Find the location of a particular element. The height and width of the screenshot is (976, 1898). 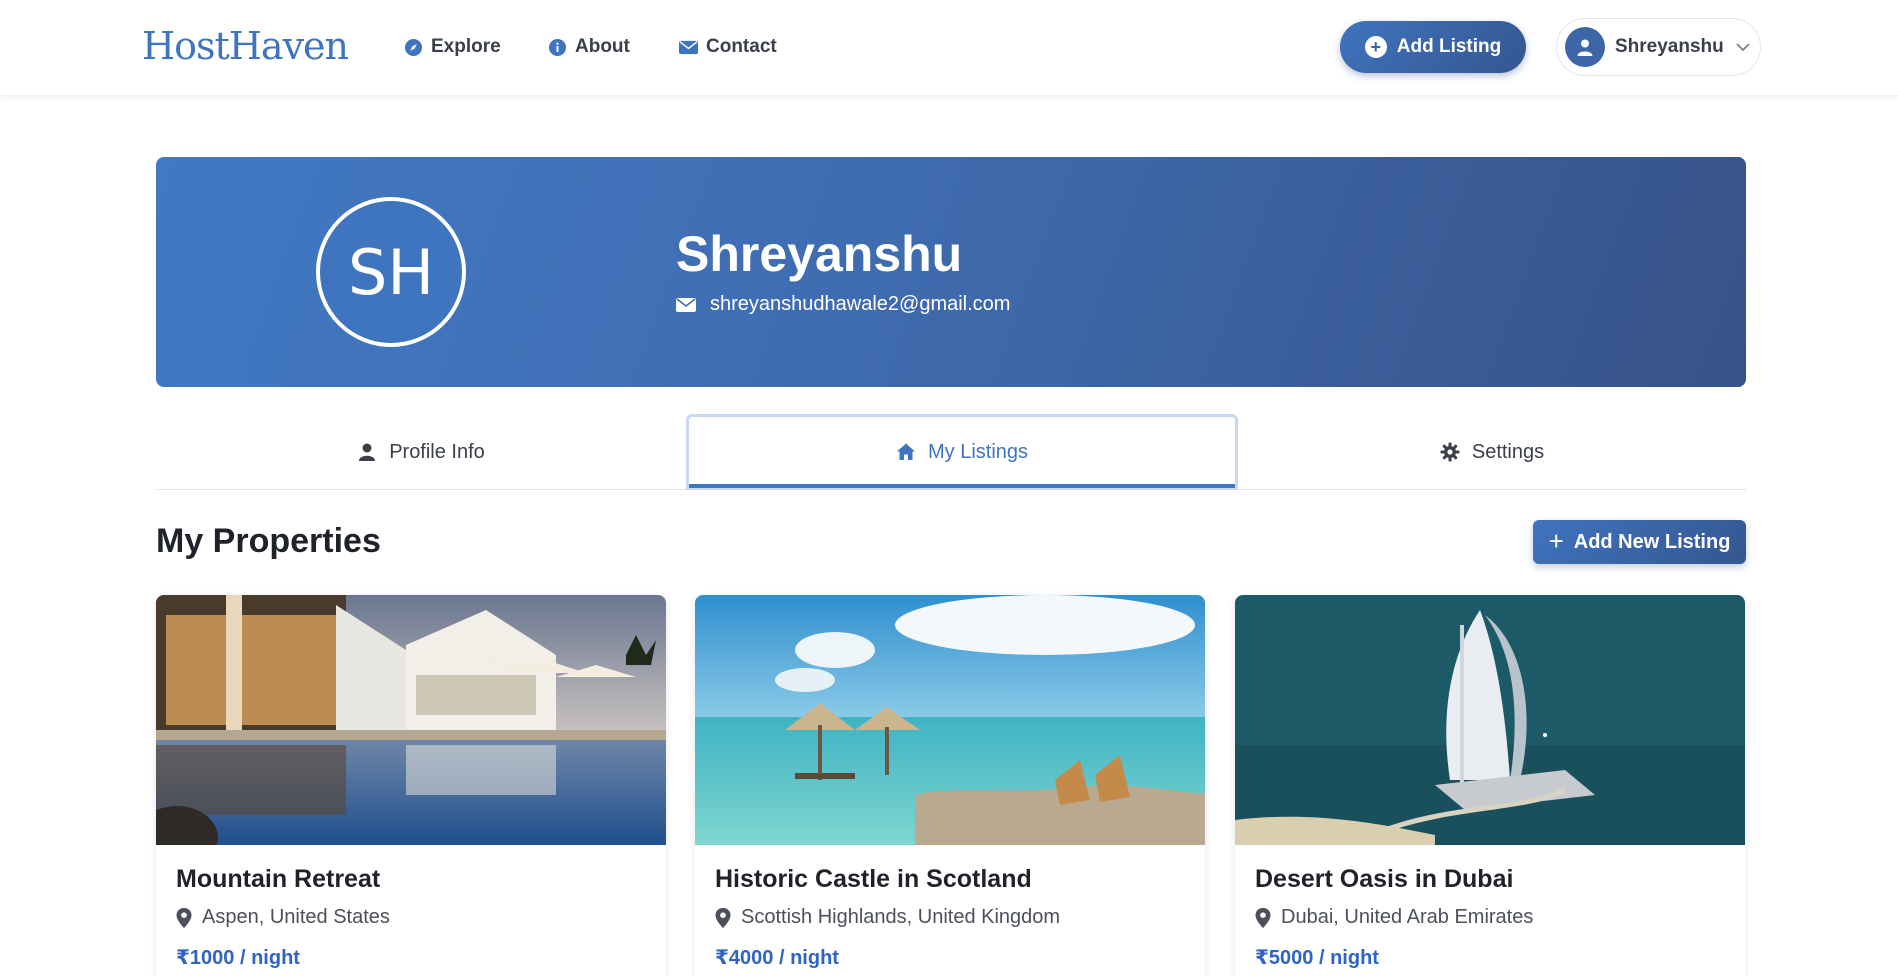

info-icon is located at coordinates (557, 47).